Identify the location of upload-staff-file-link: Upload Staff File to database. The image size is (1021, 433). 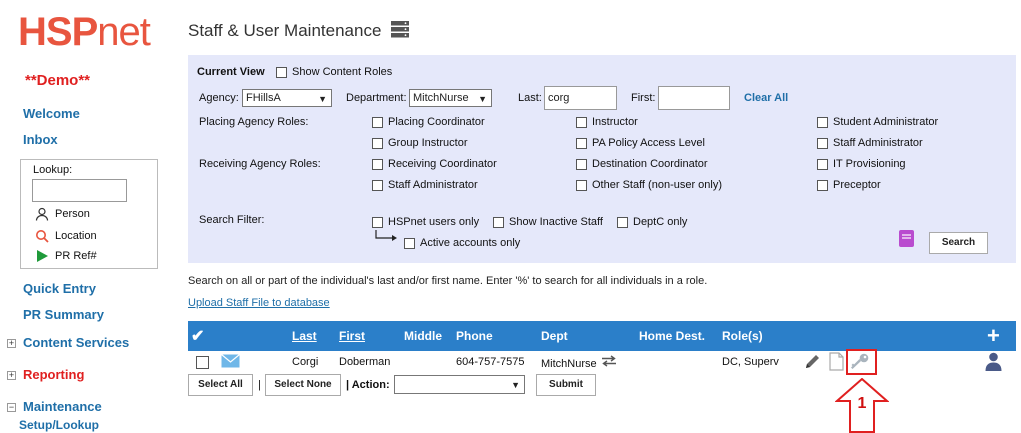
(259, 303).